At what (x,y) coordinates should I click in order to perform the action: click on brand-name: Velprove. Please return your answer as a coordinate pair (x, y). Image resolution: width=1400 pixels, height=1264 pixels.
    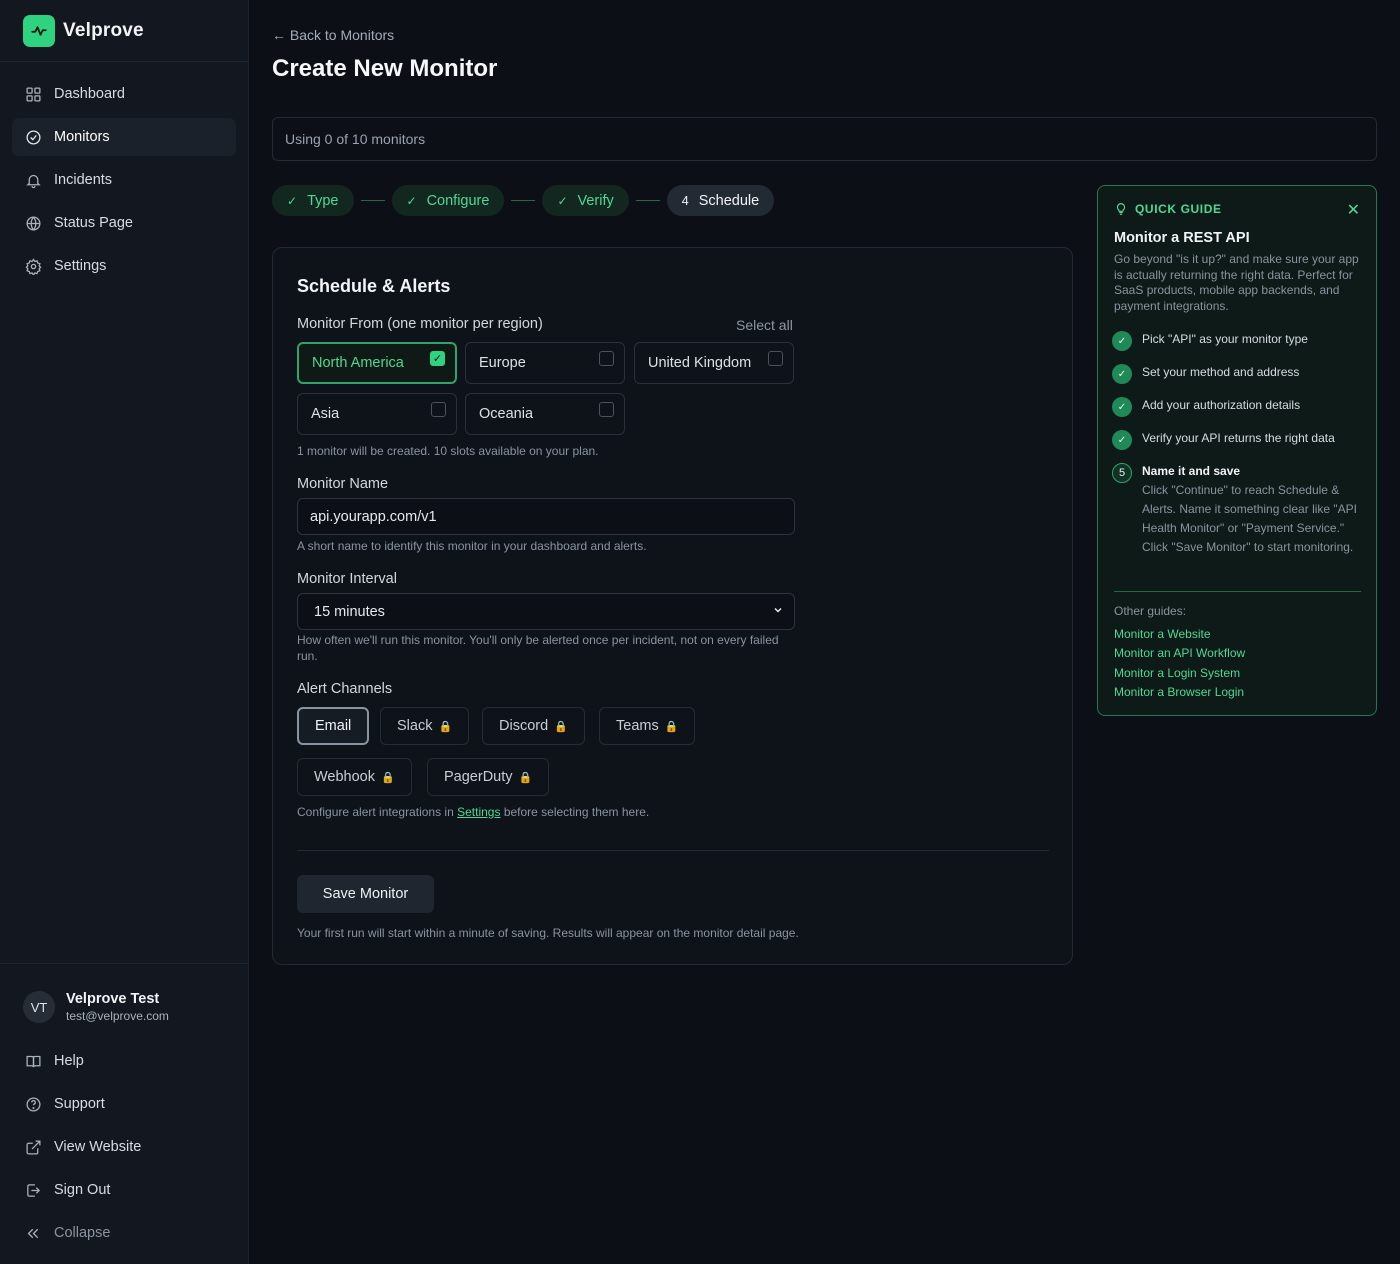
    Looking at the image, I should click on (103, 30).